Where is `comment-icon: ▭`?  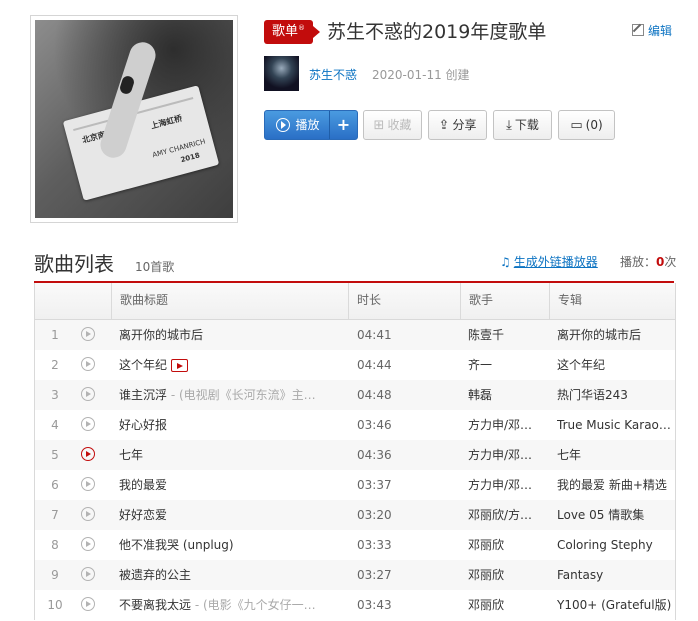 comment-icon: ▭ is located at coordinates (576, 125).